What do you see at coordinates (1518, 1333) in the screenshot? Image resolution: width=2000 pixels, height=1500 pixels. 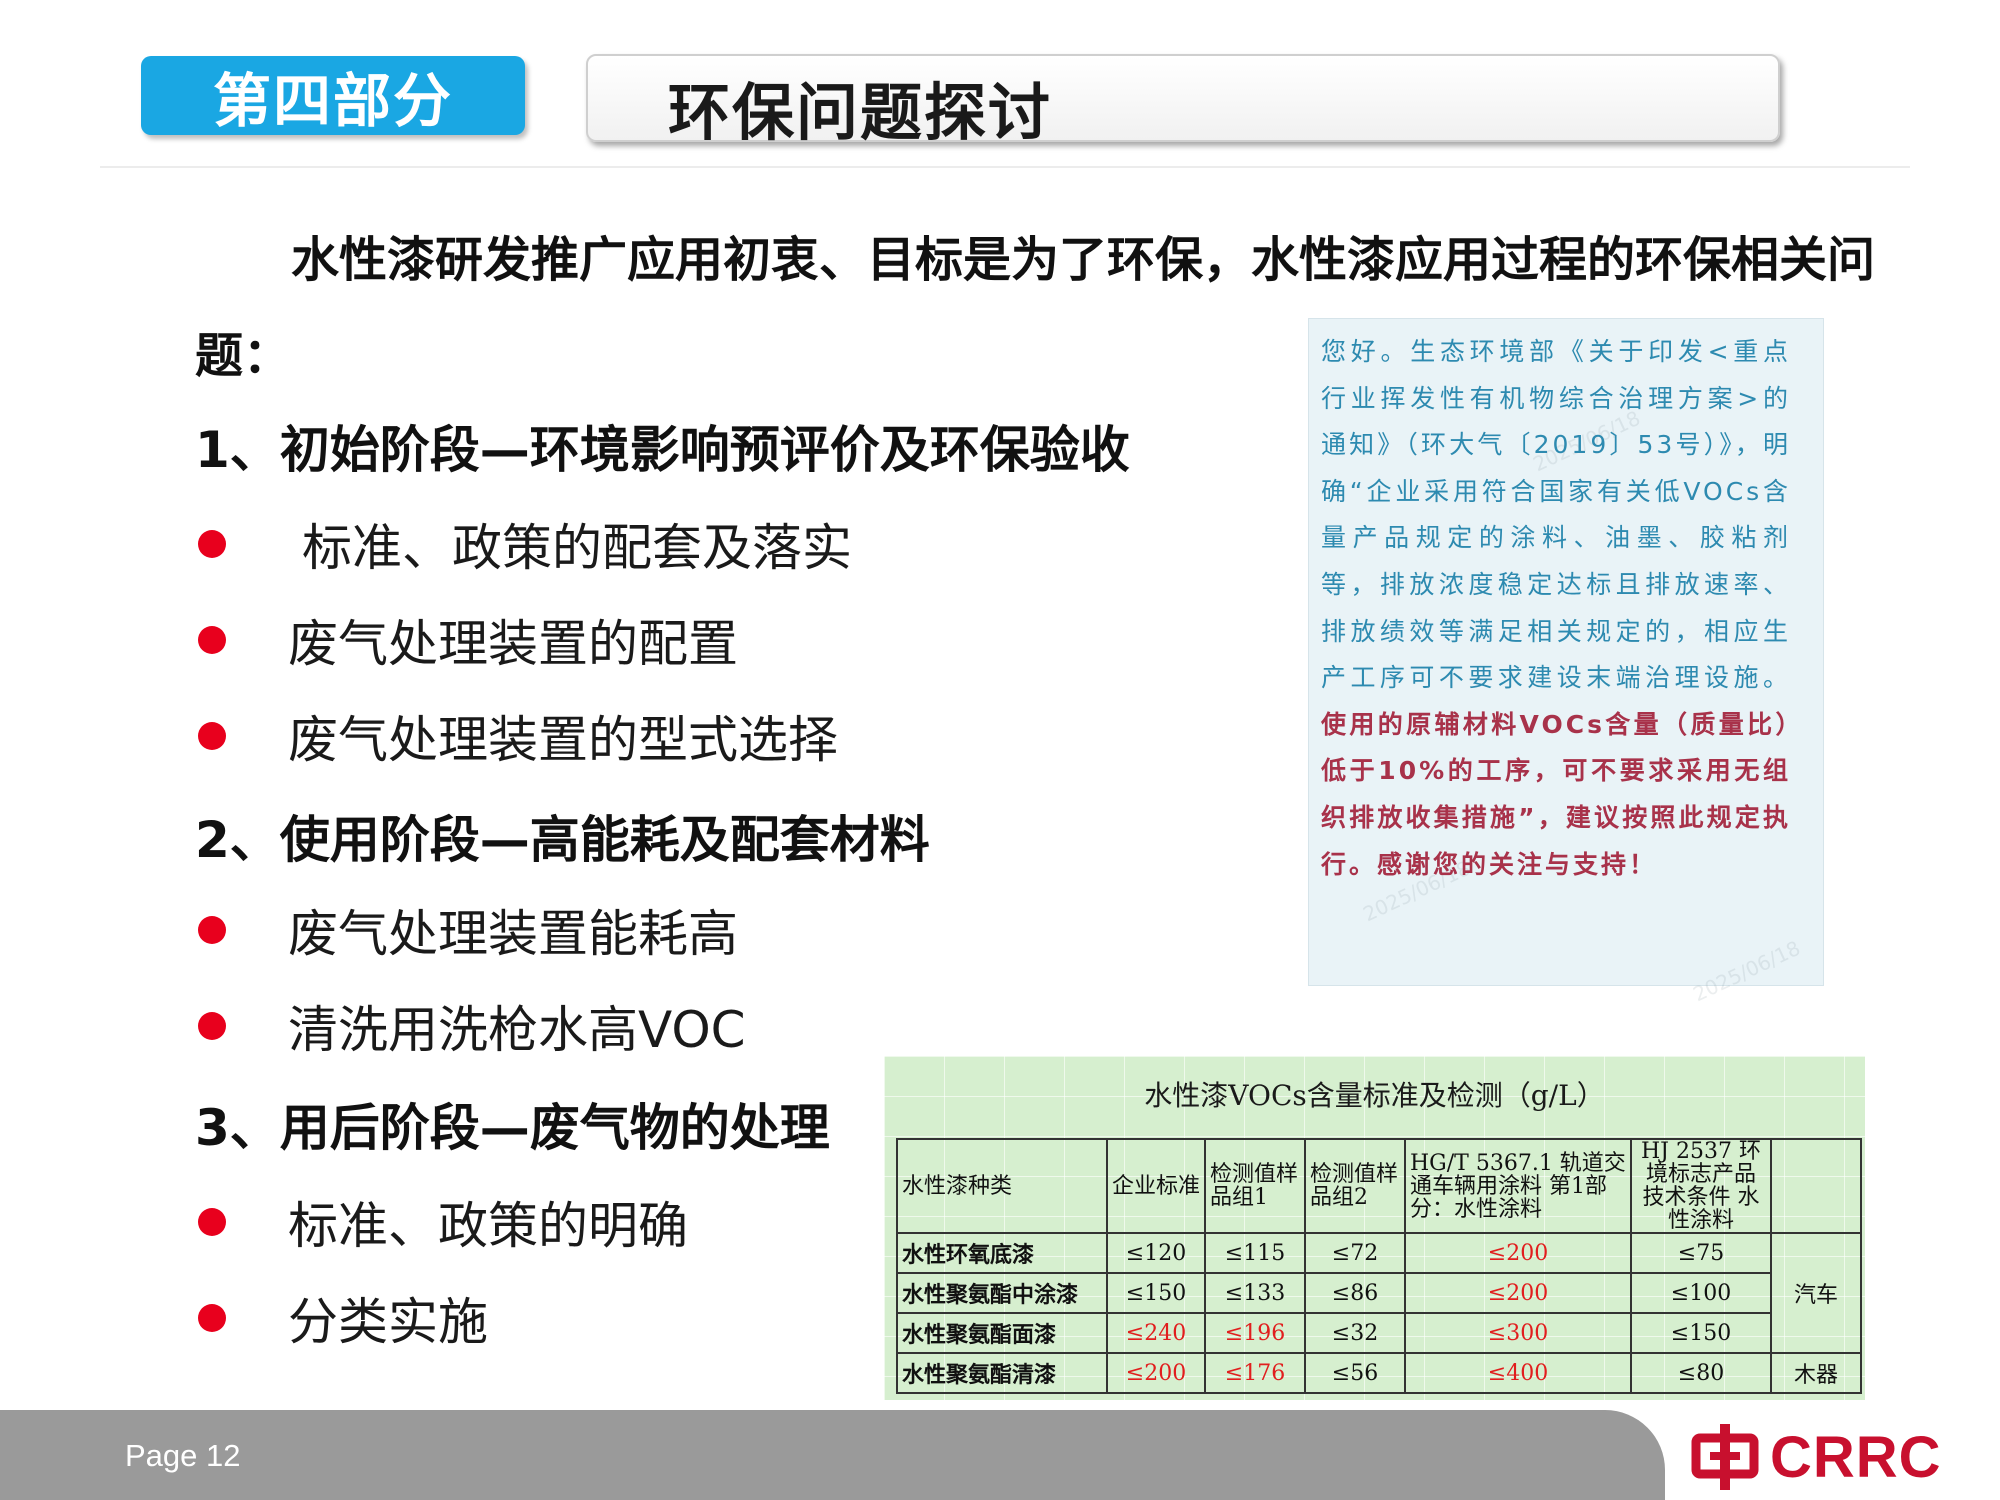 I see `cell-hg: ≤300` at bounding box center [1518, 1333].